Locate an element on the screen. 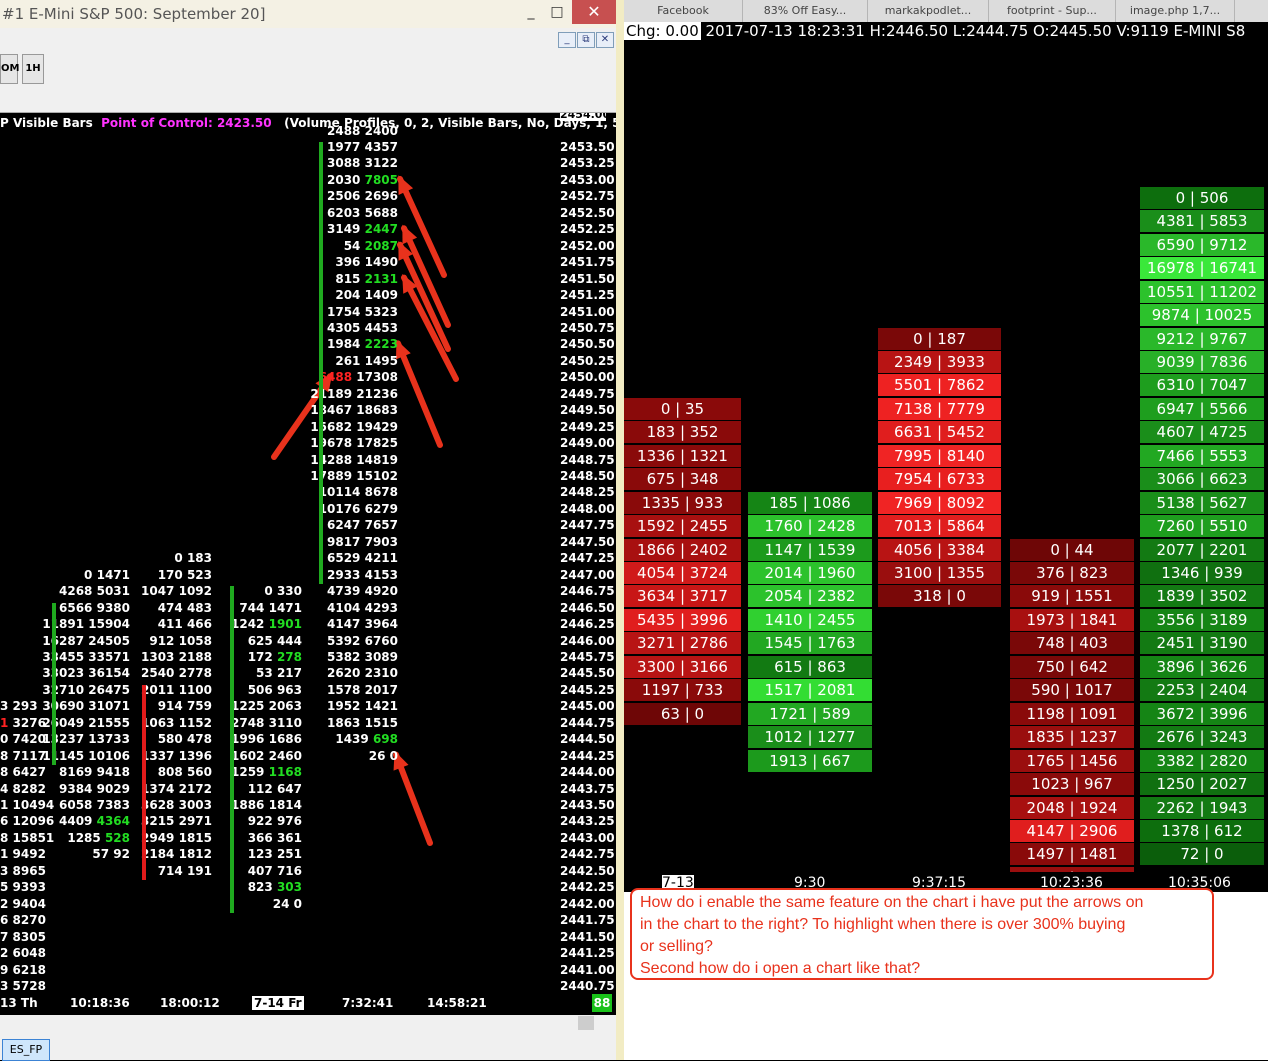 This screenshot has width=1268, height=1061. maximize-button: □ is located at coordinates (557, 12).